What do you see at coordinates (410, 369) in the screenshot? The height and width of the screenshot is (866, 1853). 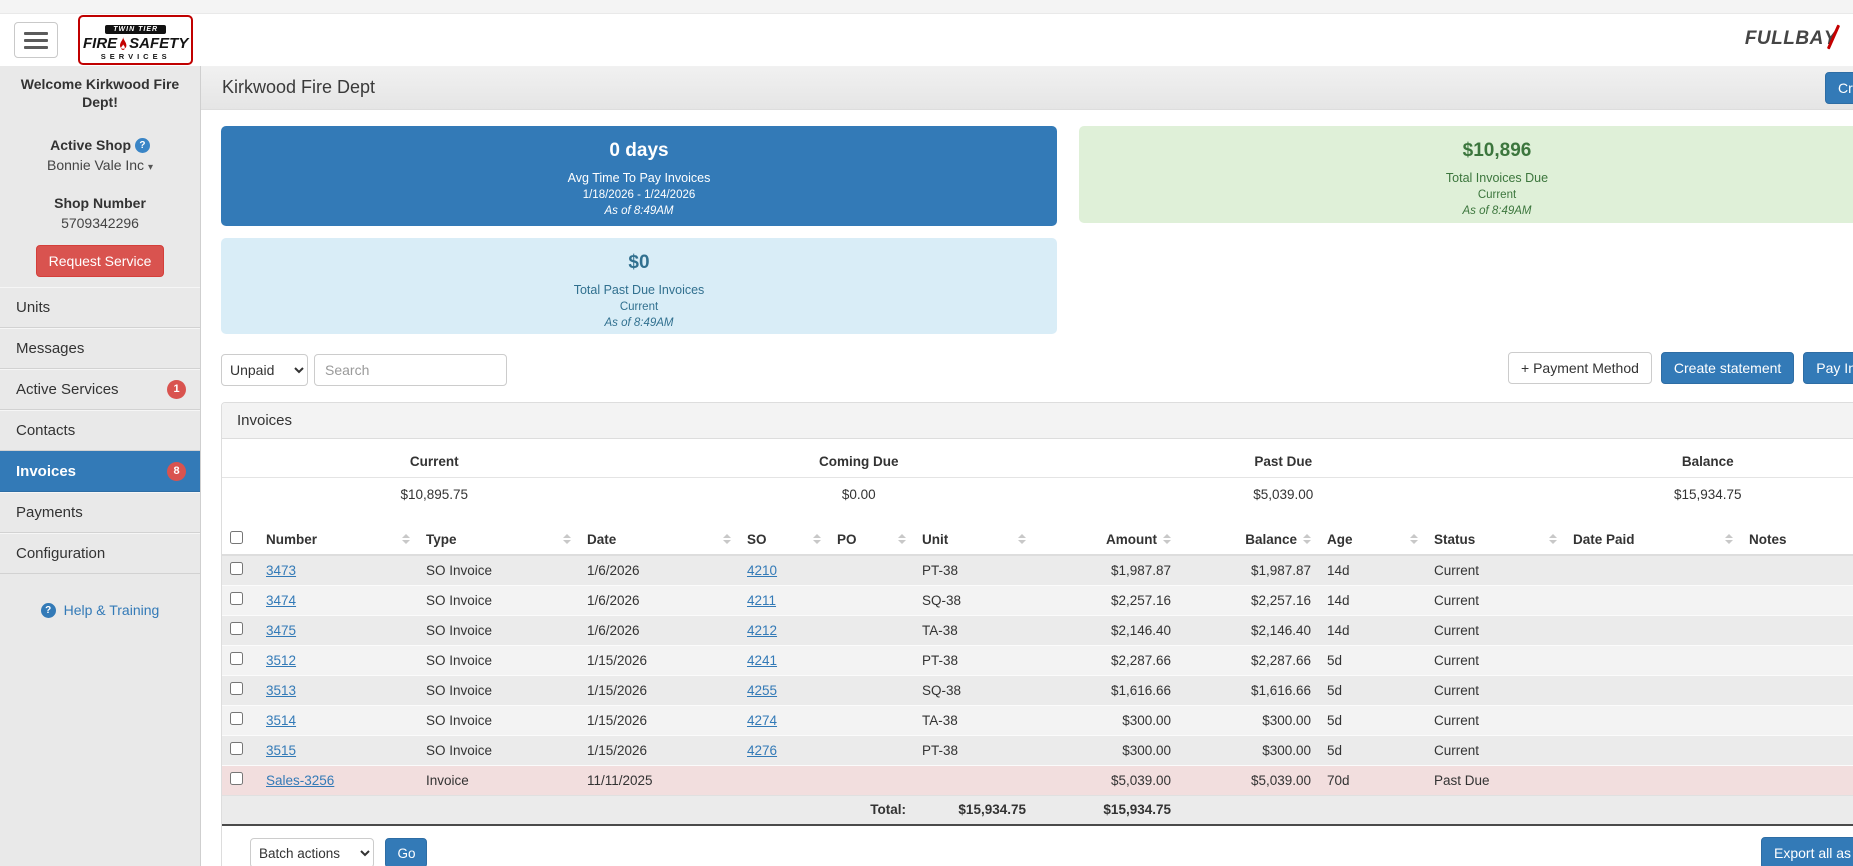 I see `search-input` at bounding box center [410, 369].